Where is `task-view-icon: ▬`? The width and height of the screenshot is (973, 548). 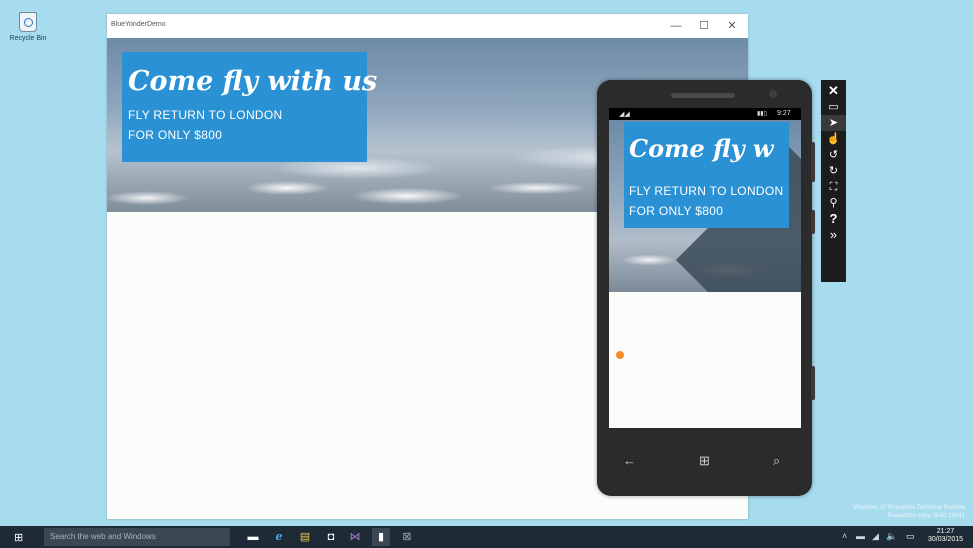 task-view-icon: ▬ is located at coordinates (253, 537).